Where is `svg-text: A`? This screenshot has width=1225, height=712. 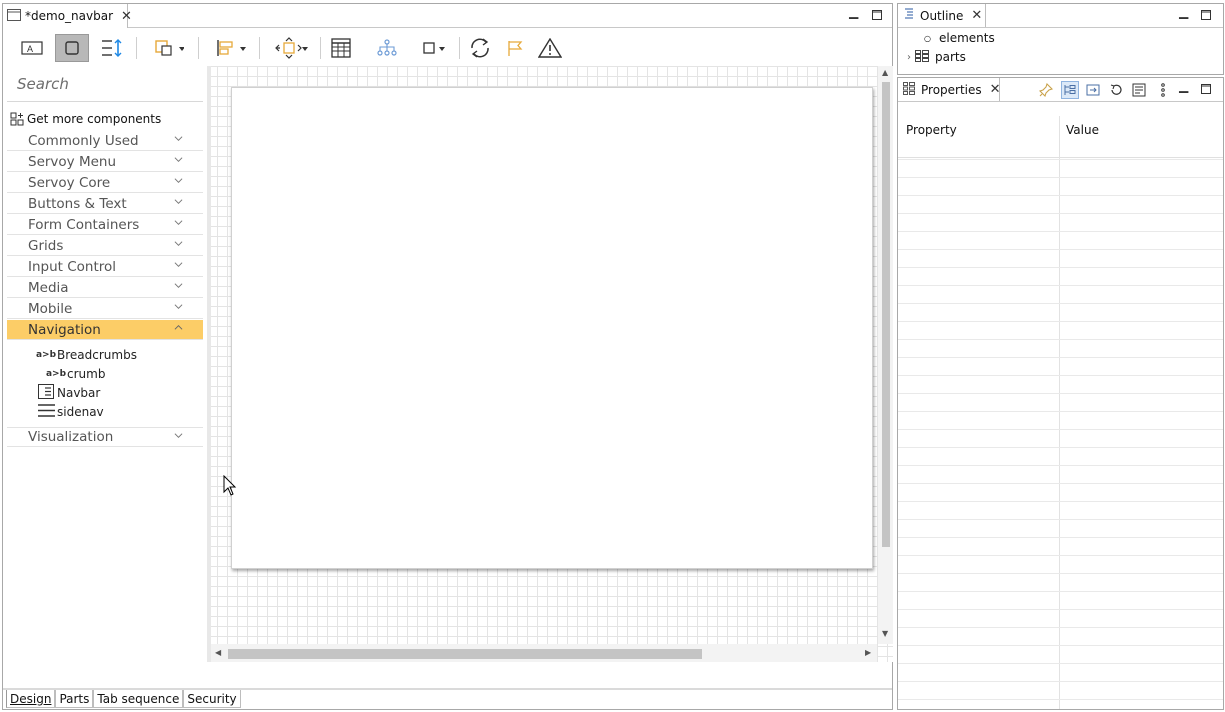
svg-text: A is located at coordinates (30, 49).